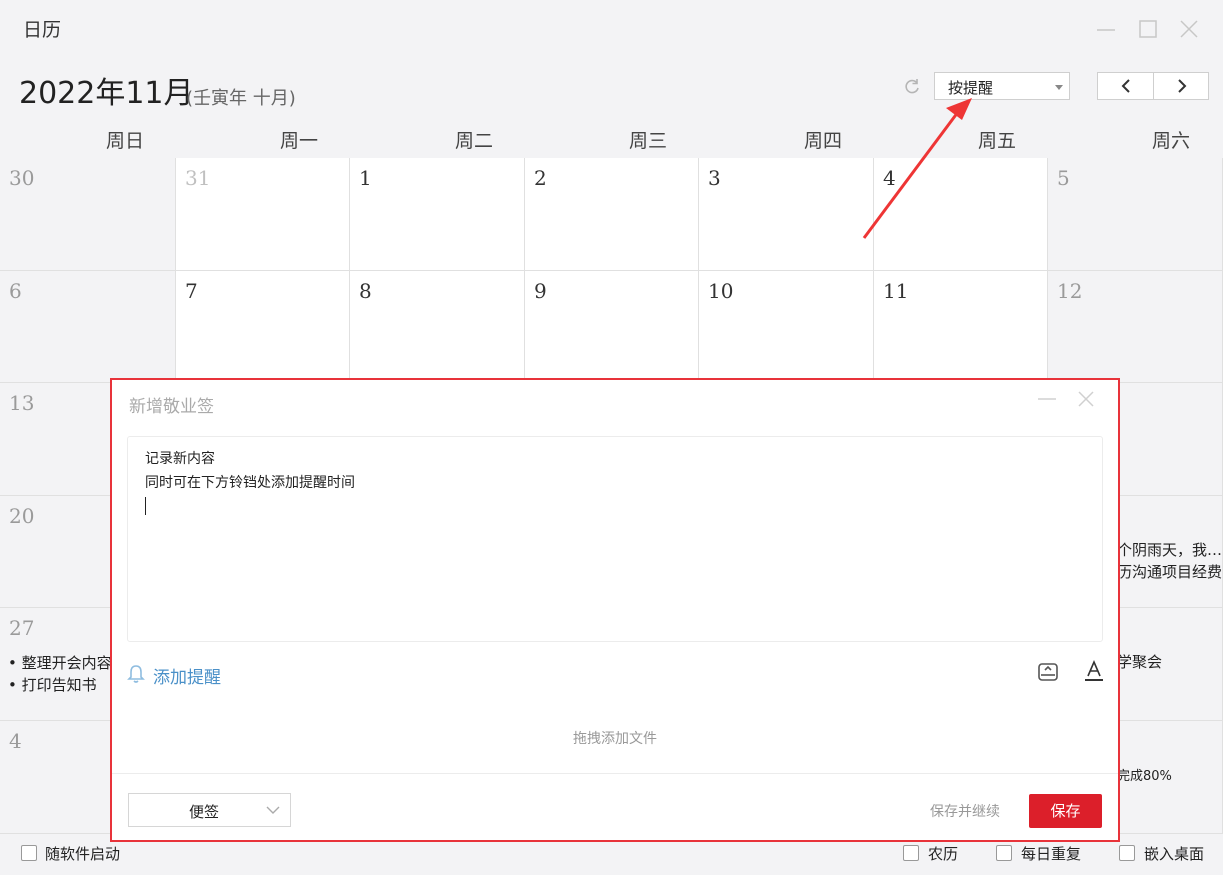  Describe the element at coordinates (22, 628) in the screenshot. I see `day-number: 27` at that location.